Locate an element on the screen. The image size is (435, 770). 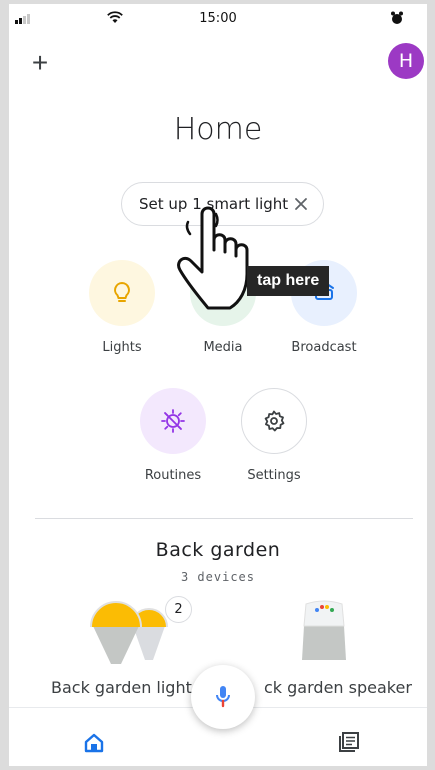
mic-icon is located at coordinates (223, 697).